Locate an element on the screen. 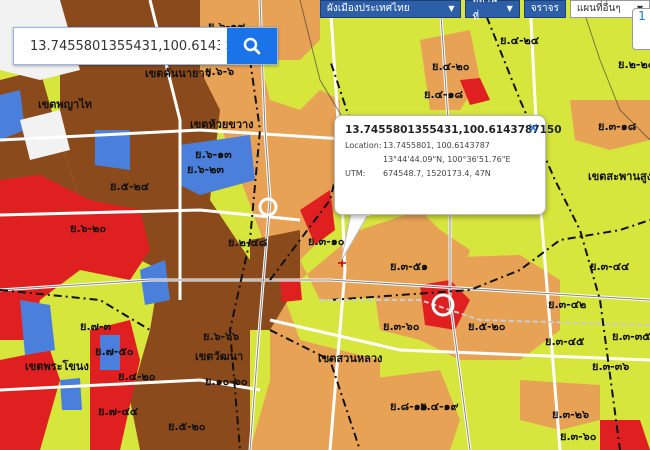 The width and height of the screenshot is (650, 450). plan-layer-select-label: ผังเมืองประเทศไทย is located at coordinates (368, 8).